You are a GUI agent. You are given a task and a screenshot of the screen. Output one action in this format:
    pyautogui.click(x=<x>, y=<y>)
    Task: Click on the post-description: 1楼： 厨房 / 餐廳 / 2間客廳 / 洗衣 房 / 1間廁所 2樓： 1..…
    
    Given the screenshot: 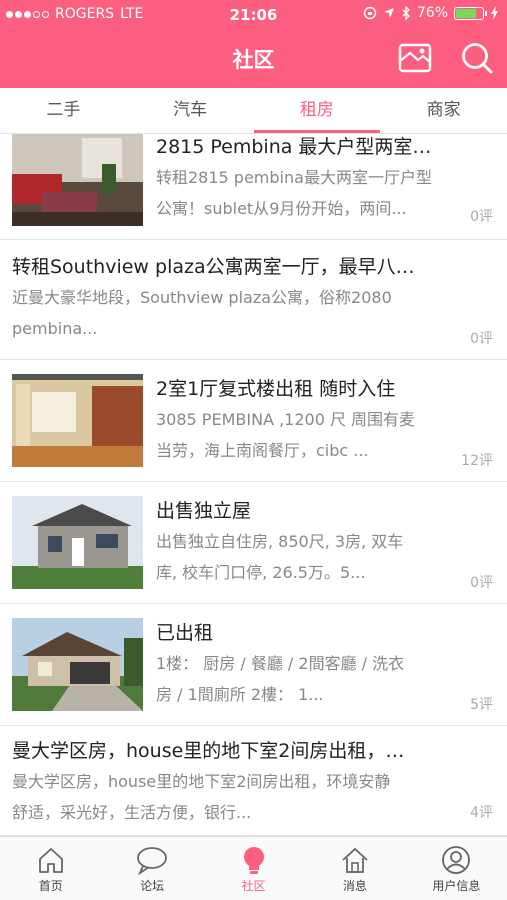 What is the action you would take?
    pyautogui.click(x=280, y=679)
    